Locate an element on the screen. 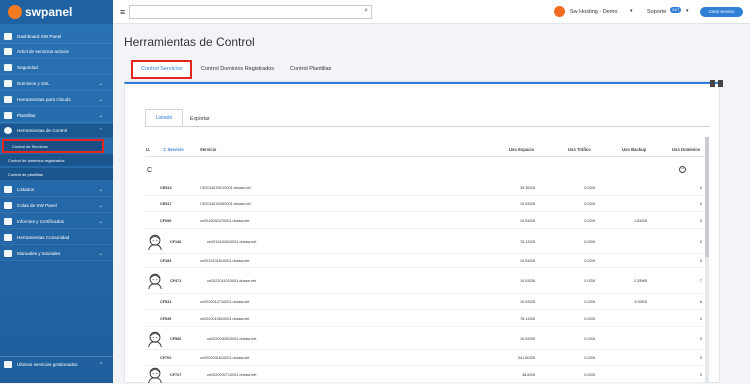  create-service-button: Crear servicio is located at coordinates (721, 12).